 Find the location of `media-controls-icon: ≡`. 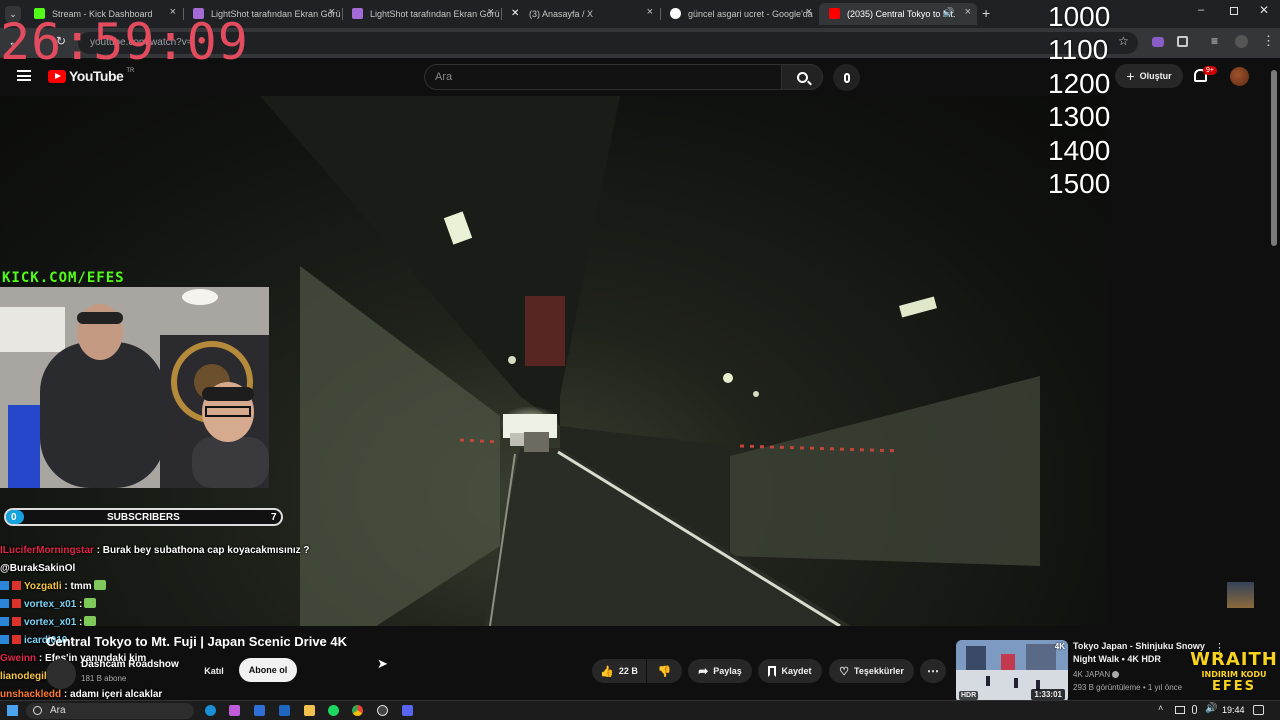

media-controls-icon: ≡ is located at coordinates (1214, 41).